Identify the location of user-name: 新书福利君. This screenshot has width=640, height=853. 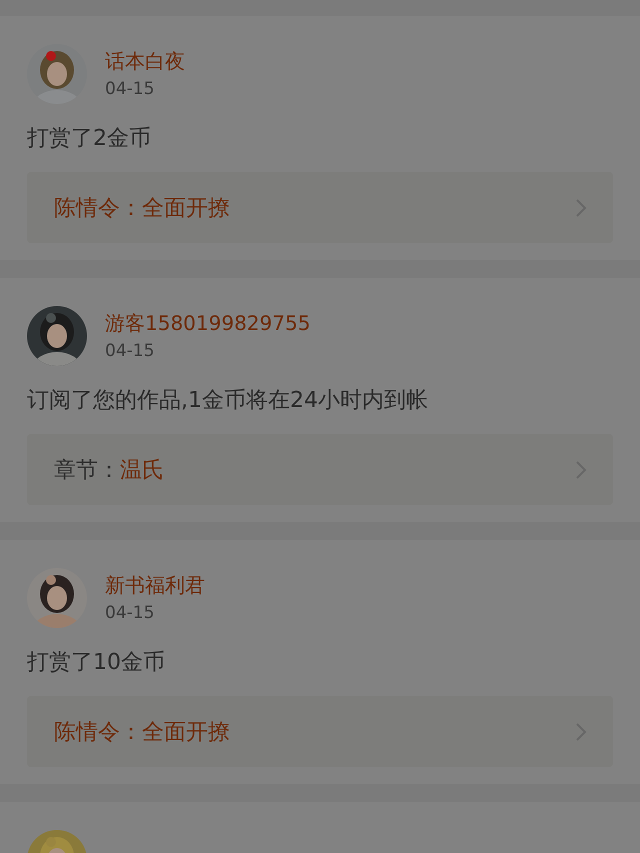
(155, 585).